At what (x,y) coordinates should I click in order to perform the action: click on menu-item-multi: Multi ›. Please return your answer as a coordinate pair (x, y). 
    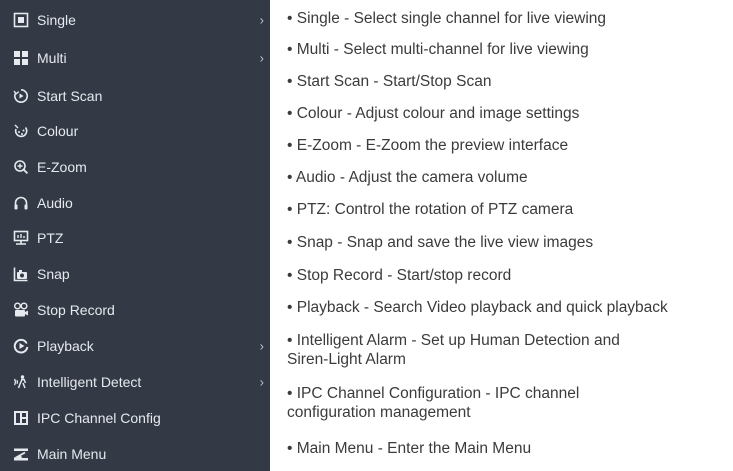
    Looking at the image, I should click on (135, 58).